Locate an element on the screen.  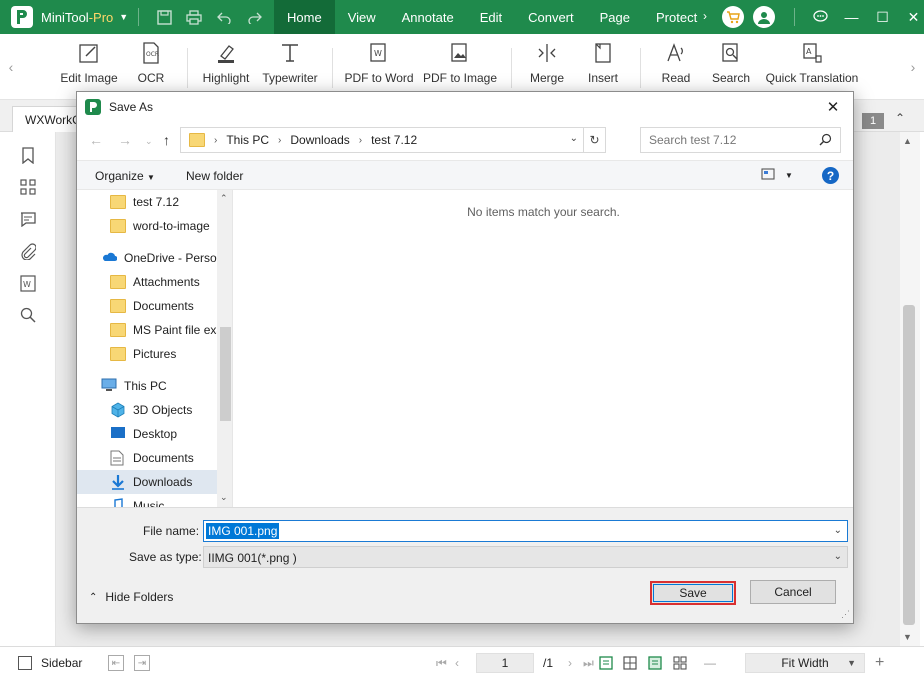
redo-icon is located at coordinates (254, 17).